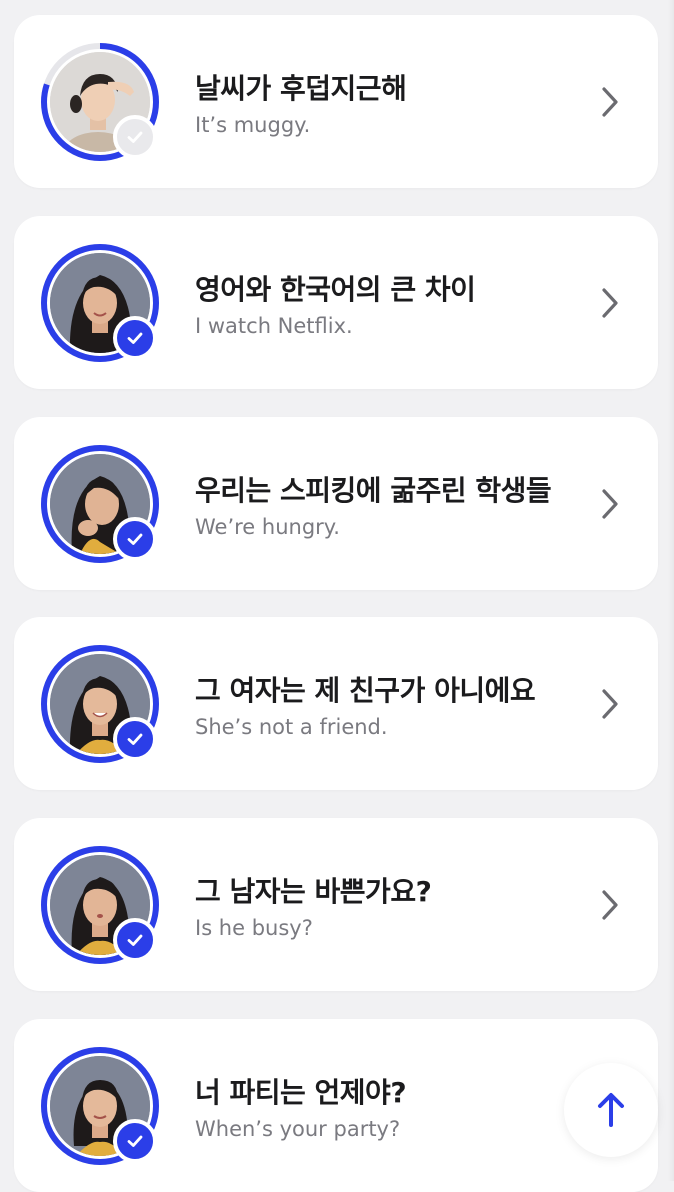 The height and width of the screenshot is (1192, 674). I want to click on lesson-subtitle: She’s not a friend., so click(291, 727).